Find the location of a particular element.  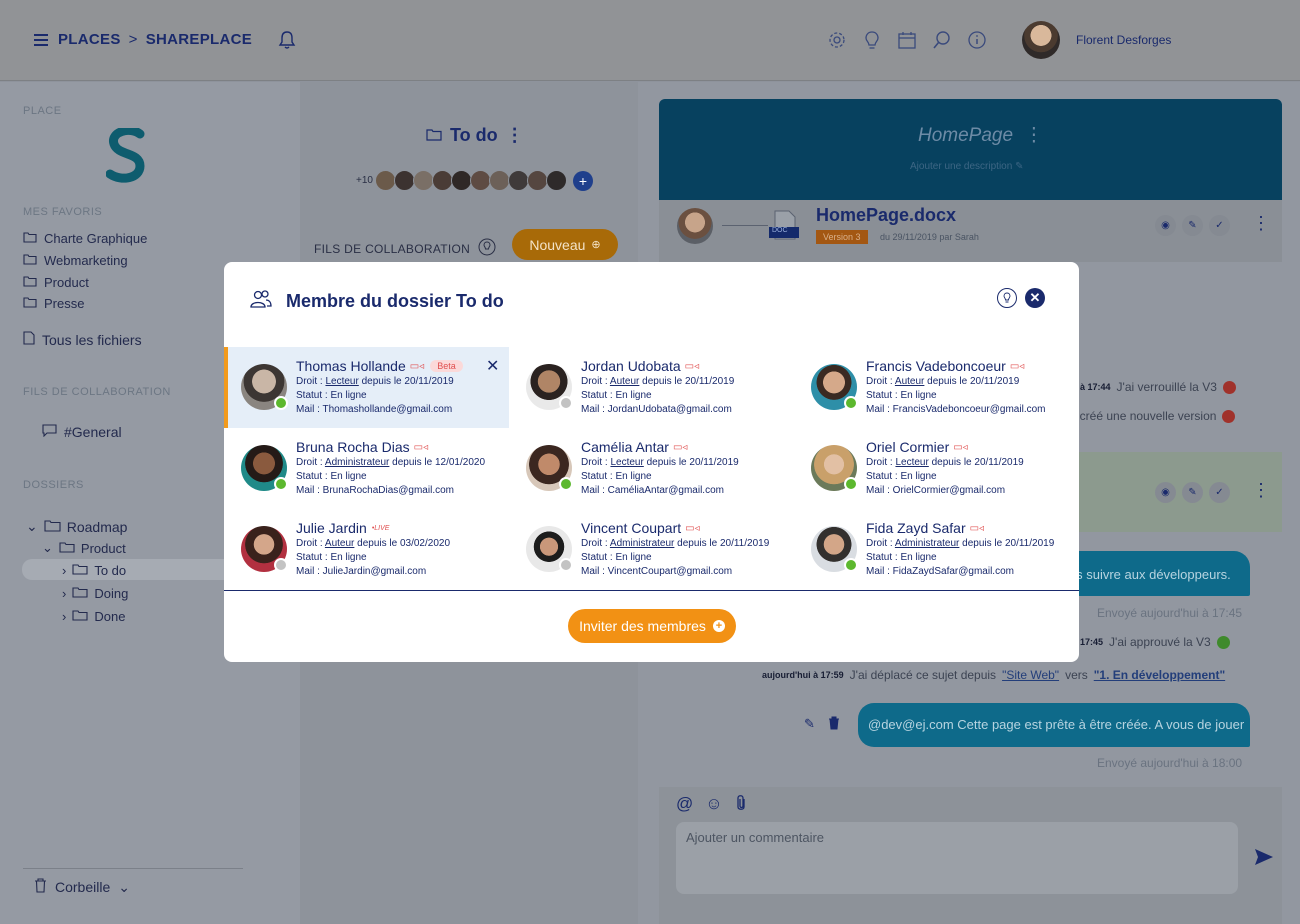

folder-members-row: +10 + is located at coordinates (474, 180).